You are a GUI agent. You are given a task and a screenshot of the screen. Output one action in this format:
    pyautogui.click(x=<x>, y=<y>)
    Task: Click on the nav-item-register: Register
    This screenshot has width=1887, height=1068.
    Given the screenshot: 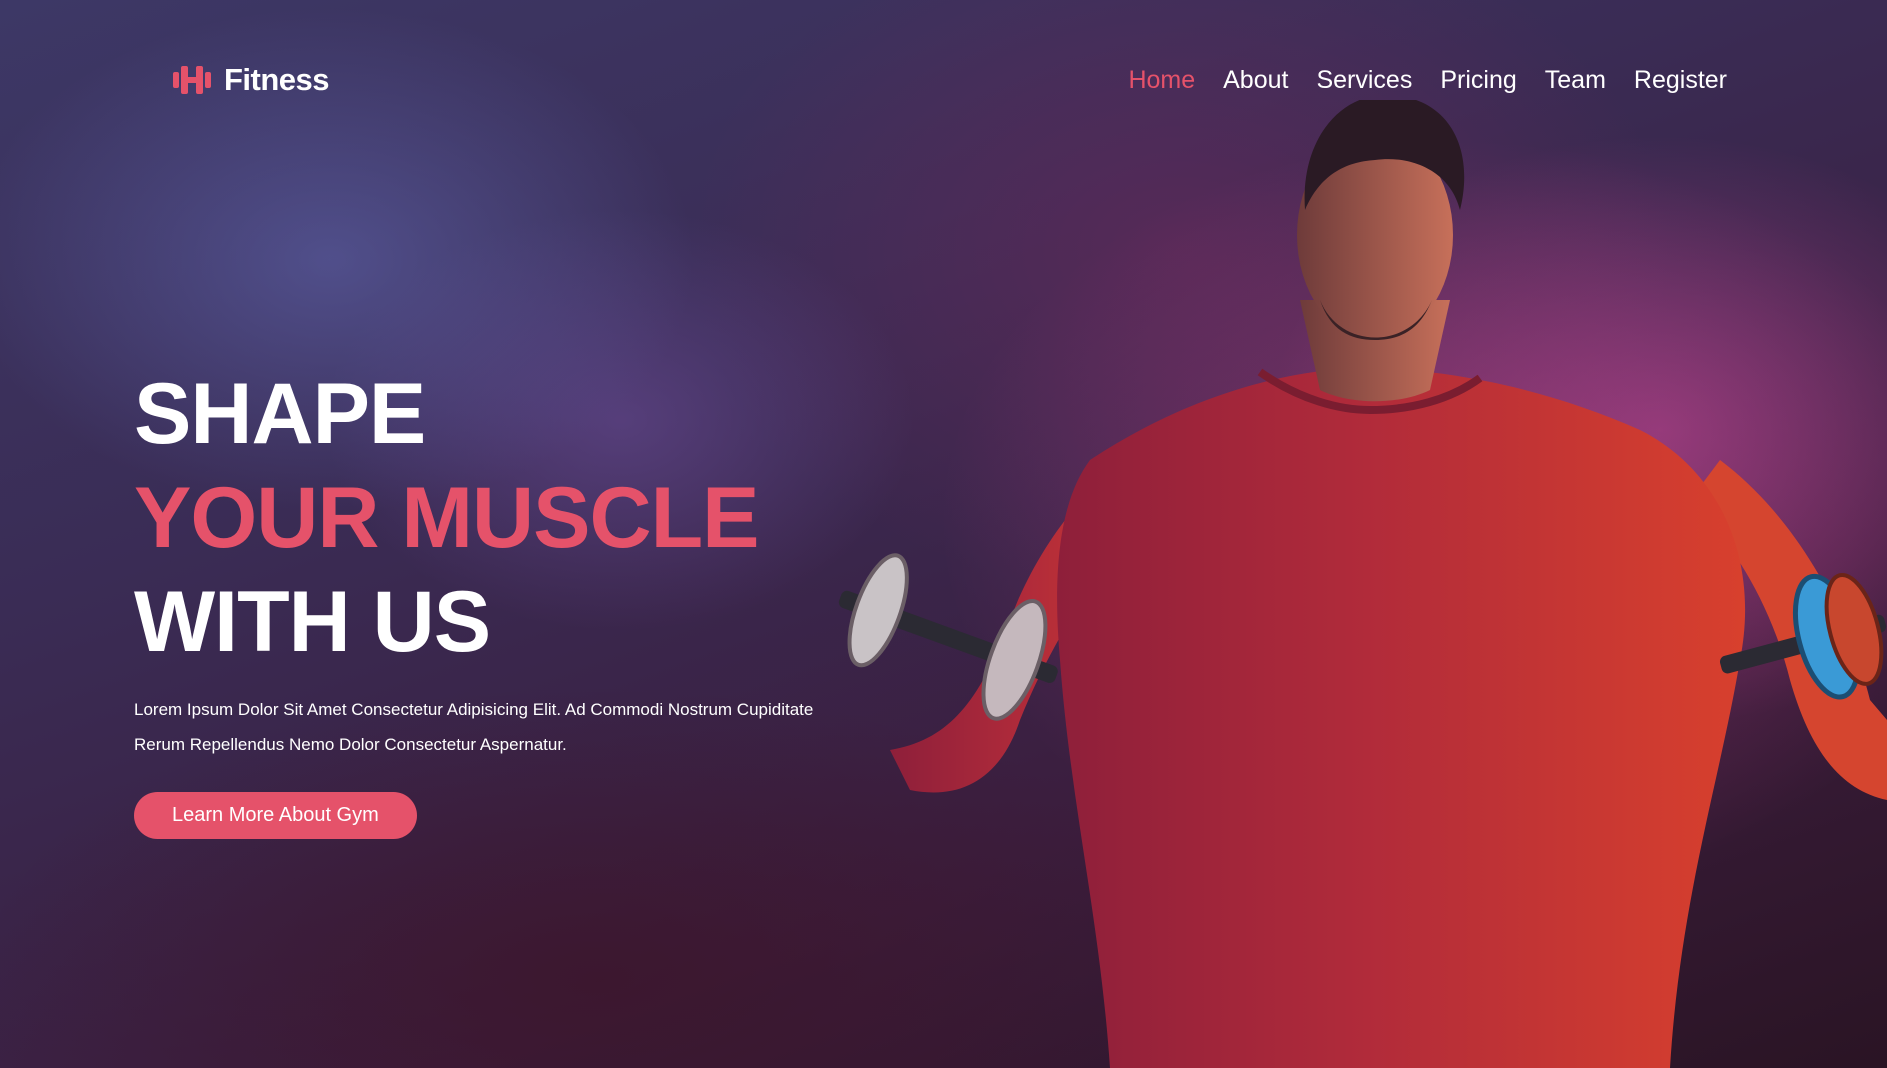 What is the action you would take?
    pyautogui.click(x=1680, y=80)
    